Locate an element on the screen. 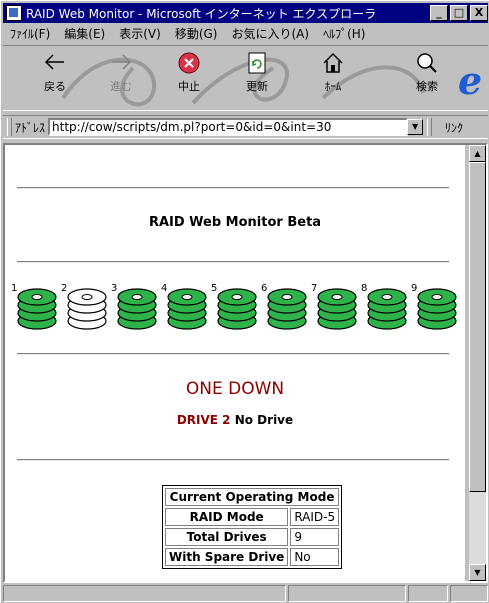 The width and height of the screenshot is (489, 603). security-pane is located at coordinates (428, 593).